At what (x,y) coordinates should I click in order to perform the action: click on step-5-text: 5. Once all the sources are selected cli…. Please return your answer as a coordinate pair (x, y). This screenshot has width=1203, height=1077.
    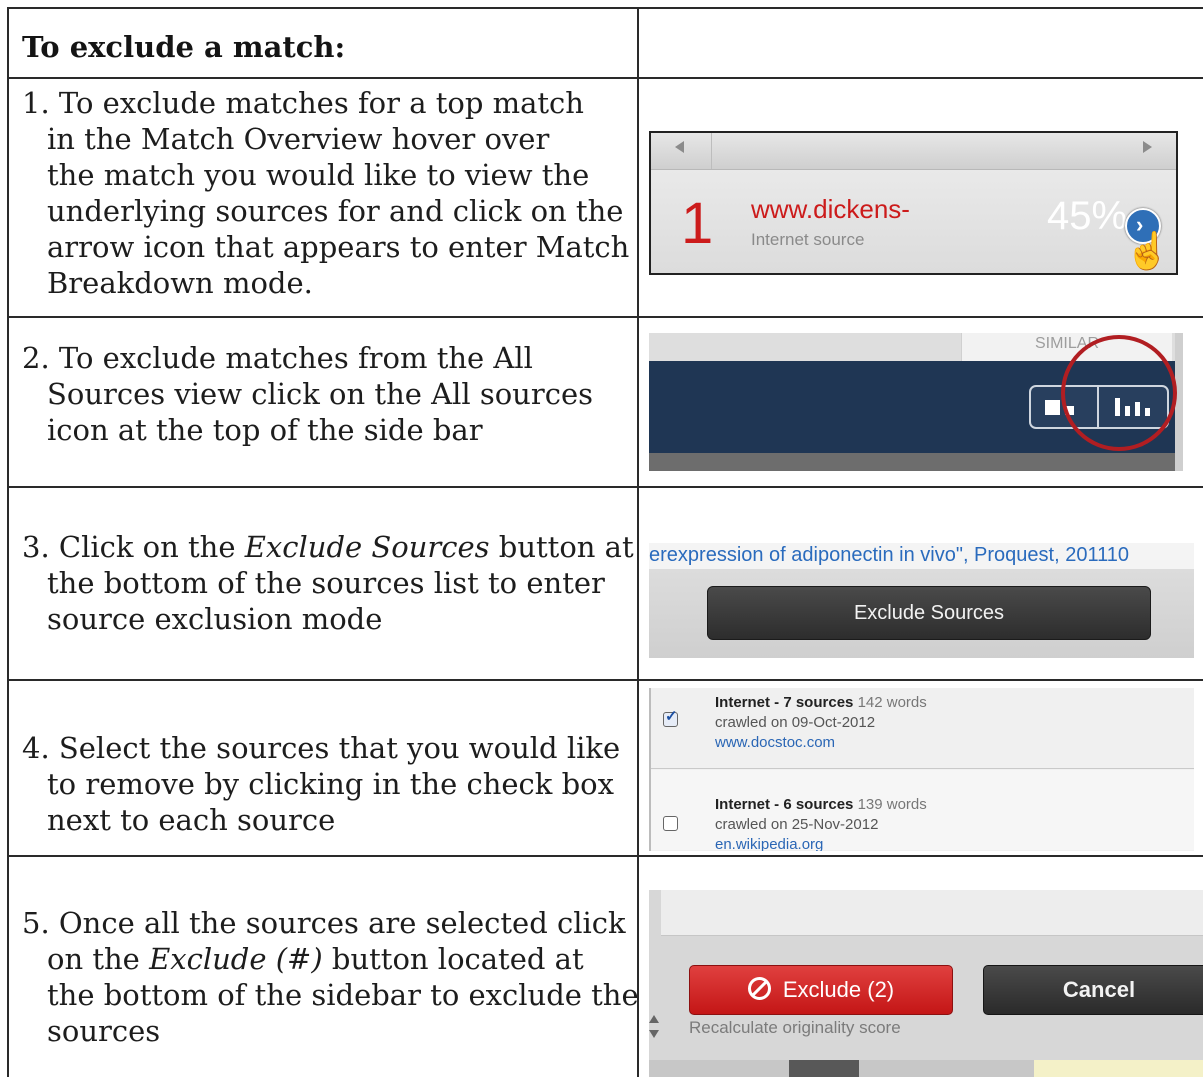
    Looking at the image, I should click on (330, 977).